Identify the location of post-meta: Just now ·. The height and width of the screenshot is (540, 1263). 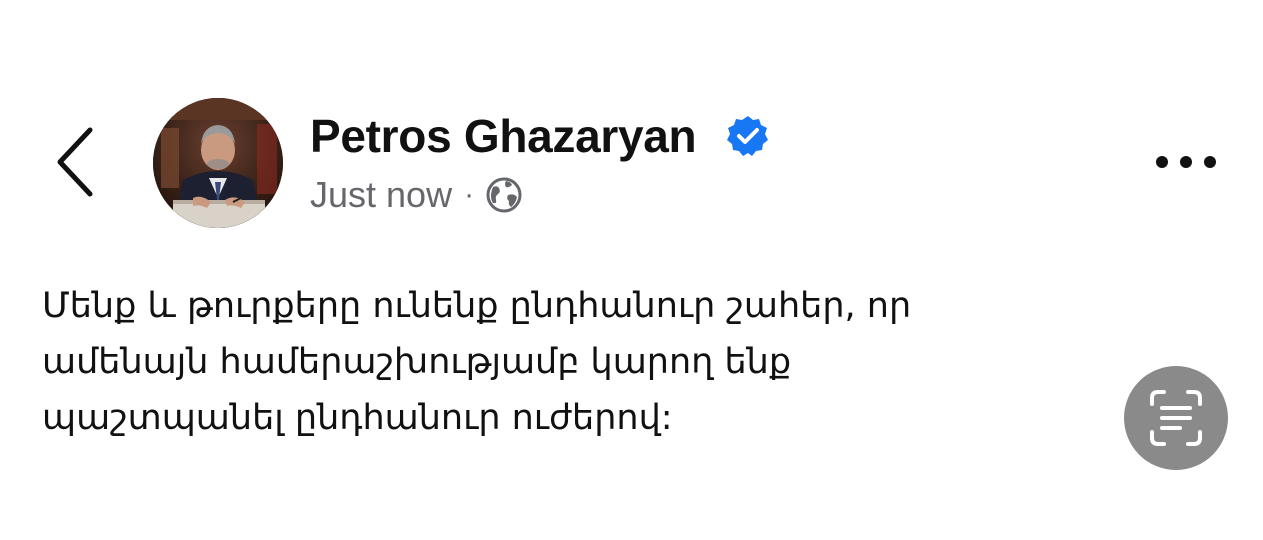
(417, 195).